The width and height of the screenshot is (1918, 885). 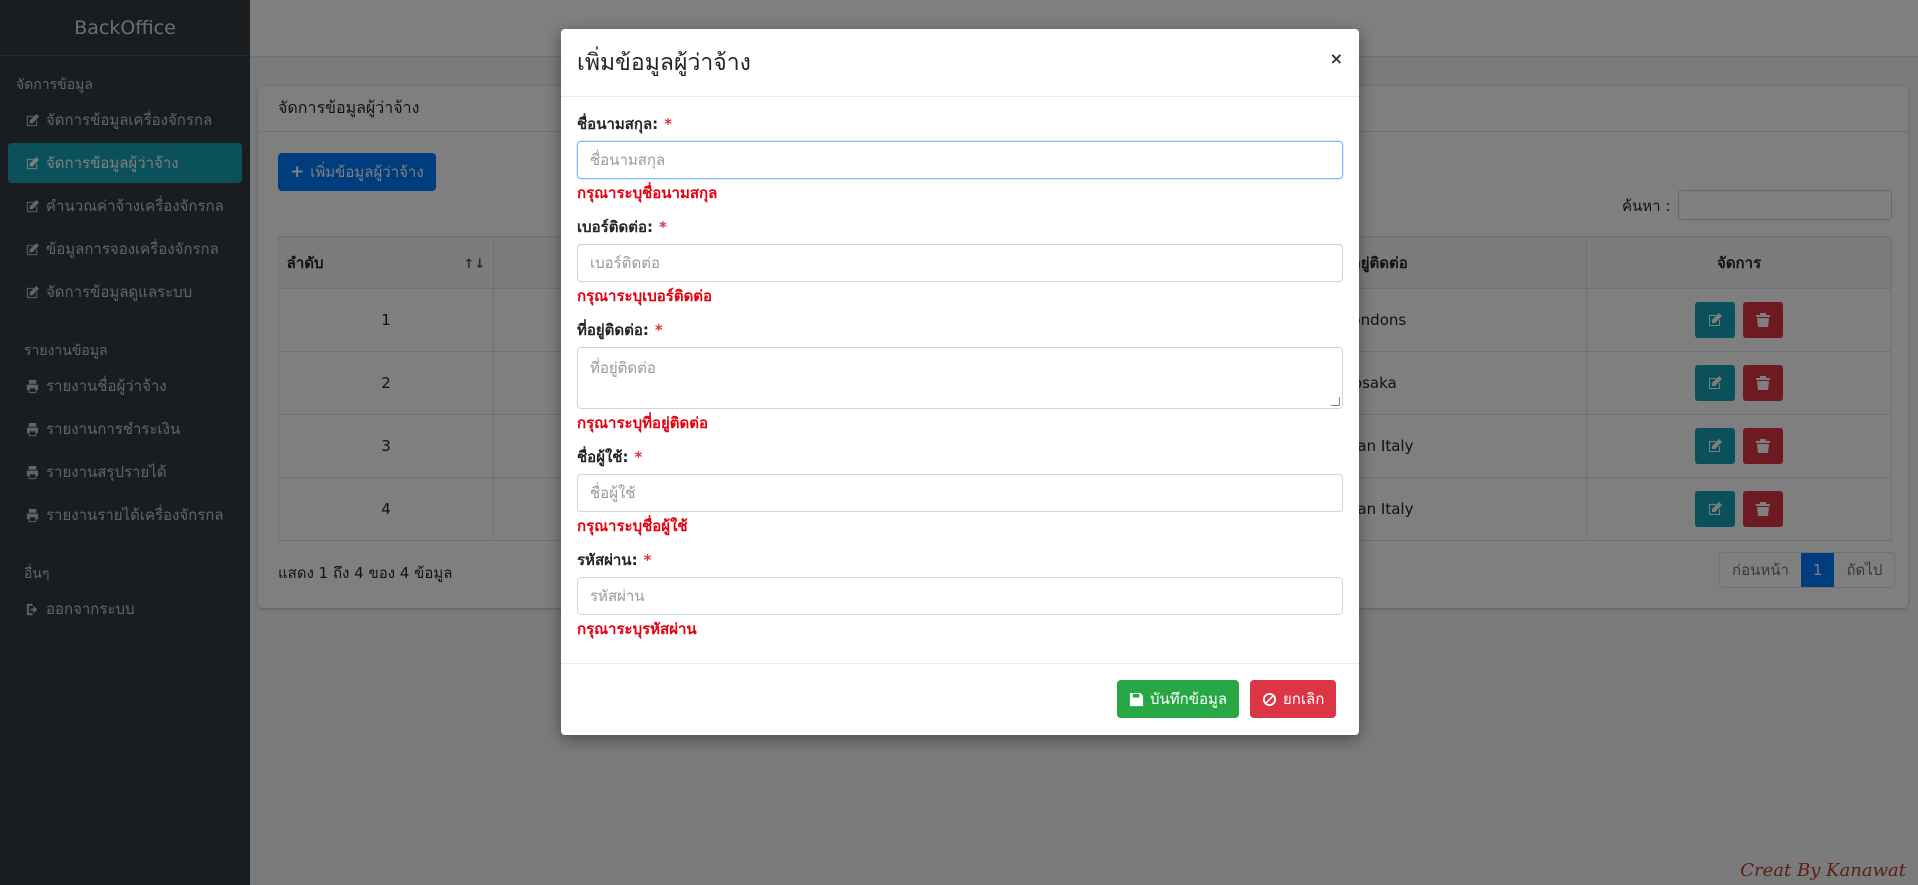 I want to click on fullname-label: ชื่อนามสกุล:, so click(x=618, y=124).